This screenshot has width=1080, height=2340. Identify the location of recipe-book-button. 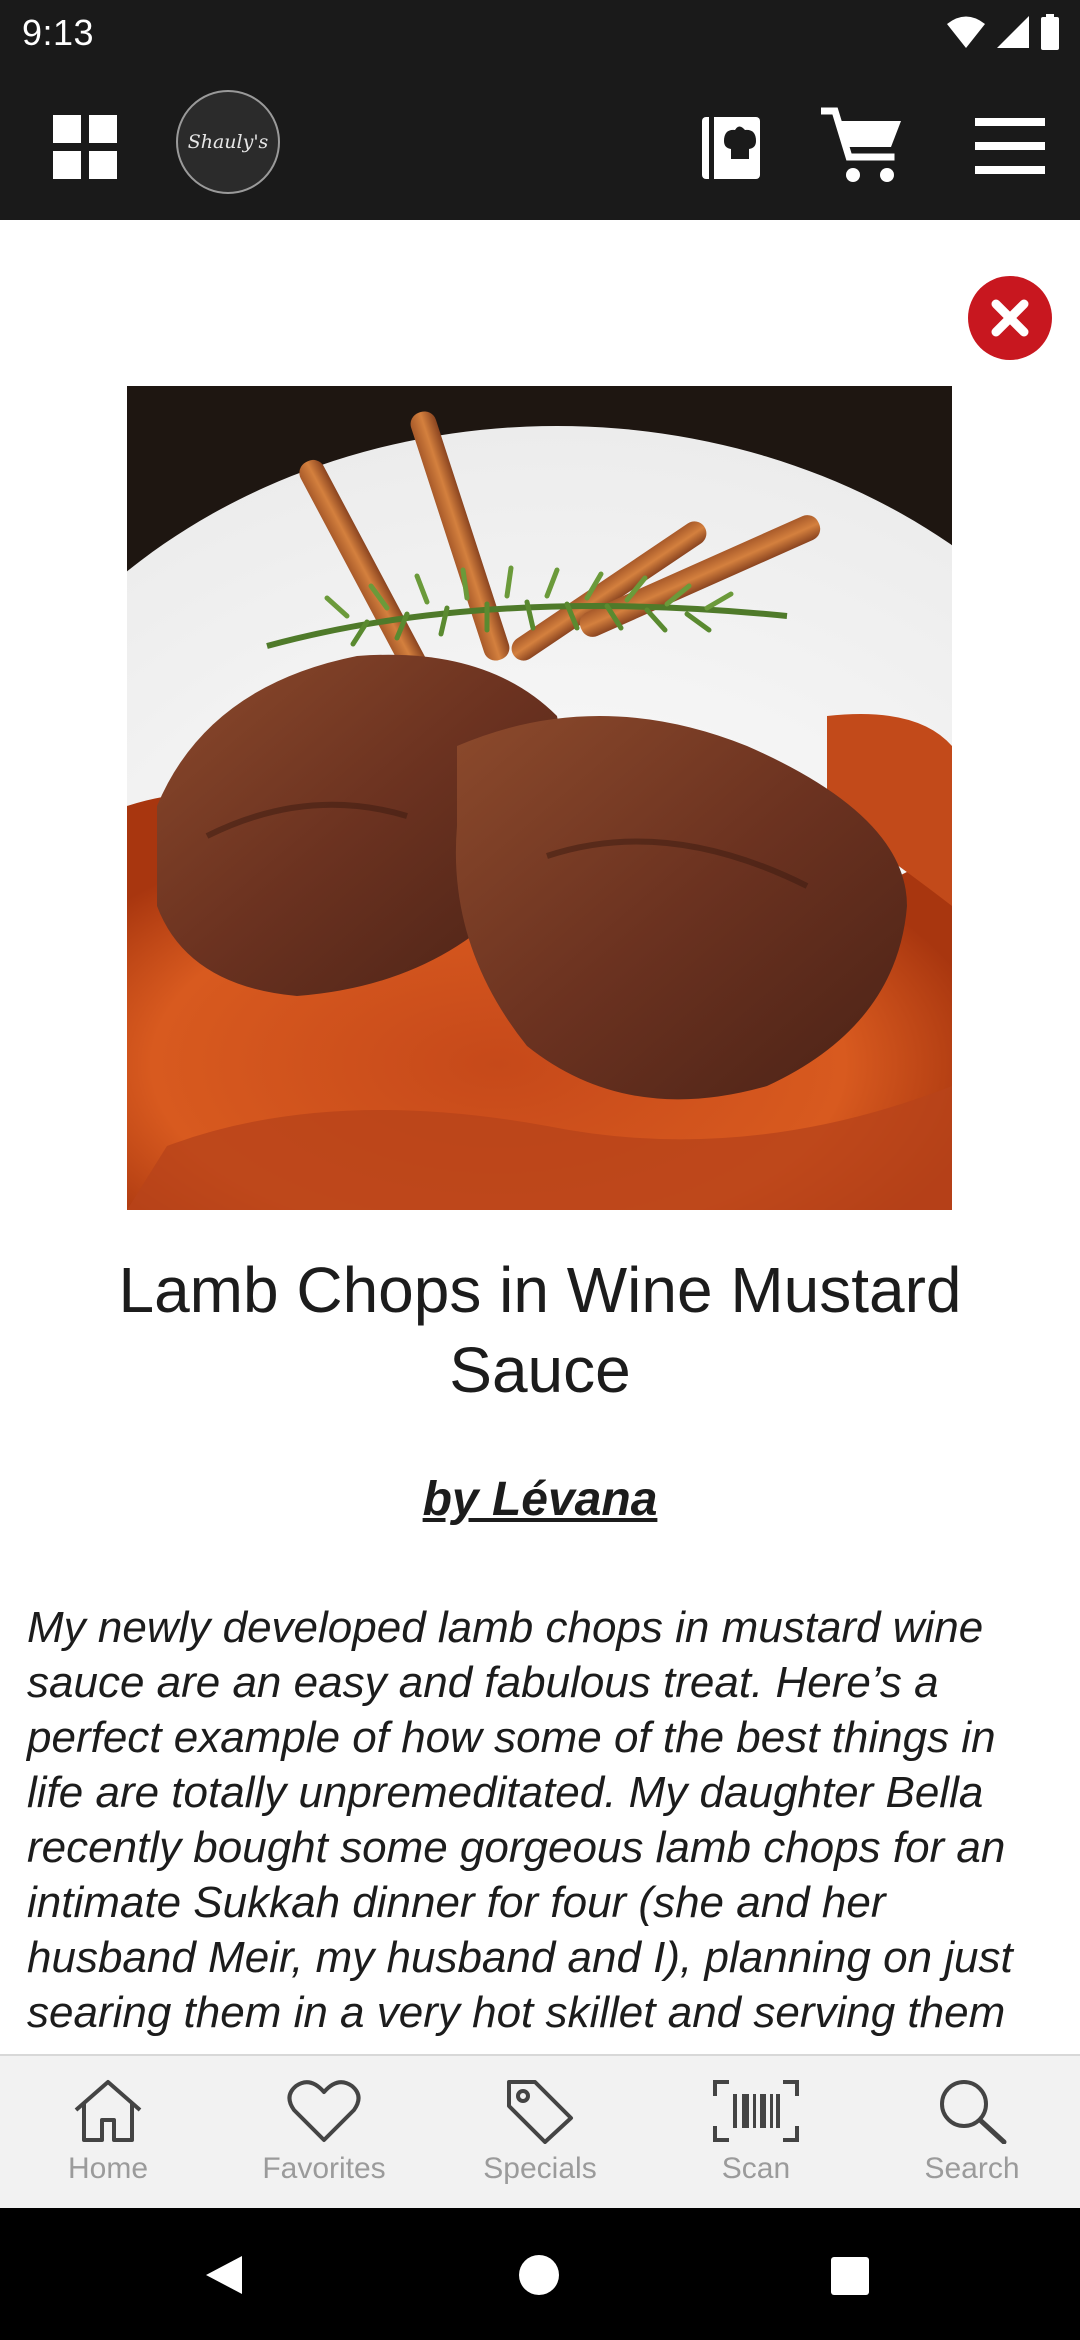
(731, 147).